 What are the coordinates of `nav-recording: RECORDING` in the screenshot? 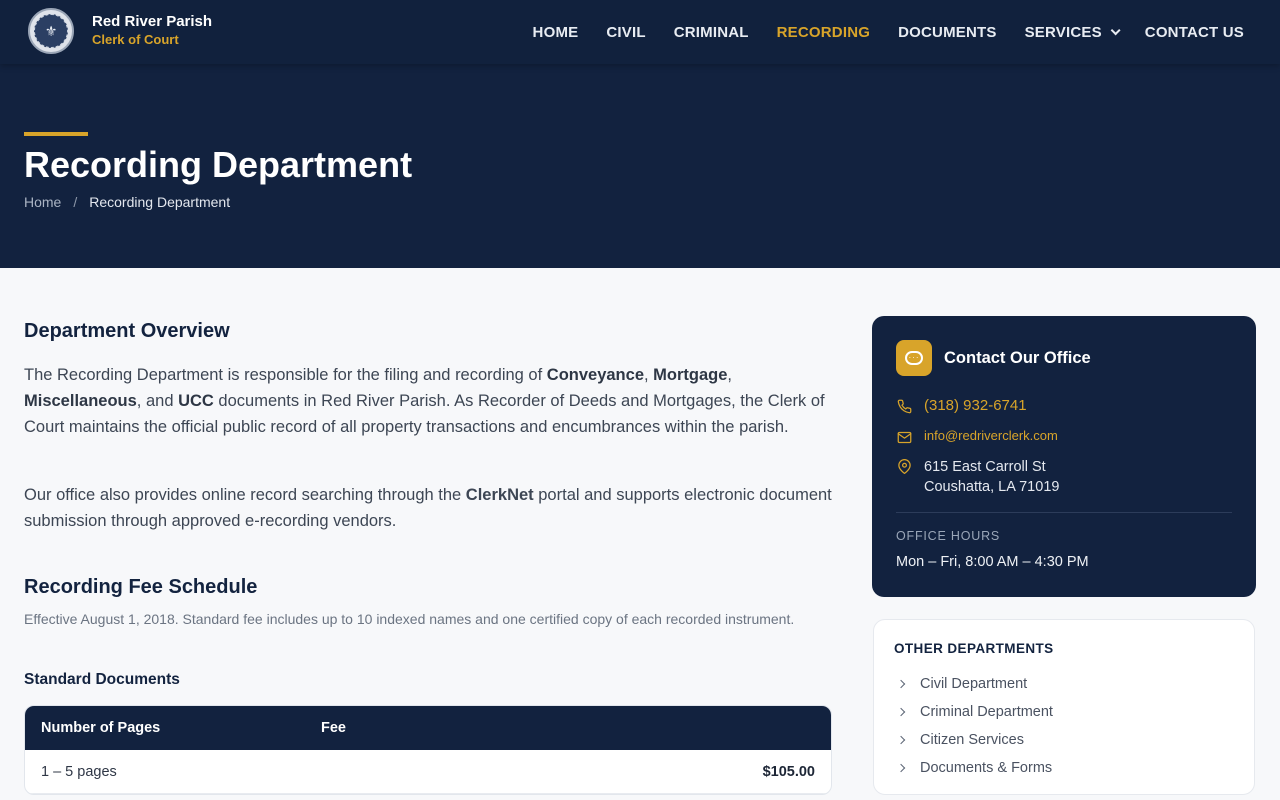 It's located at (823, 32).